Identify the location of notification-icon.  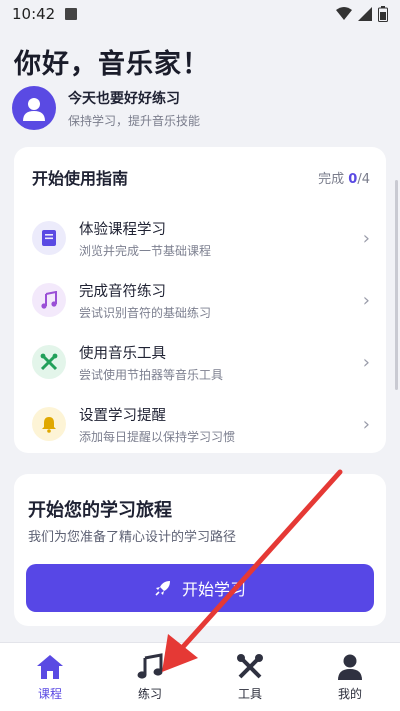
(71, 14).